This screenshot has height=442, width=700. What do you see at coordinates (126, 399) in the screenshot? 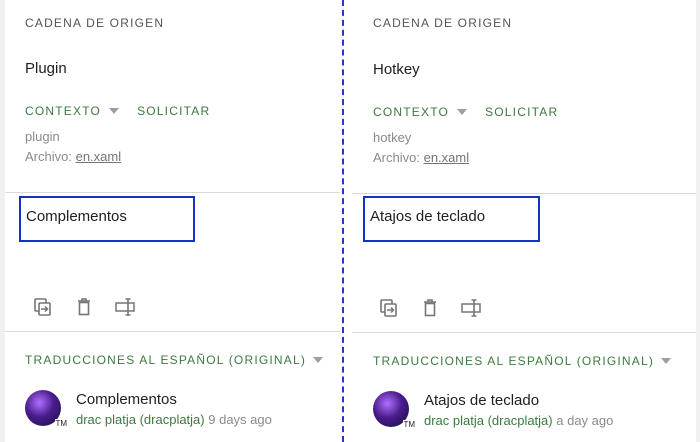
I see `suggestion-text: Complementos` at bounding box center [126, 399].